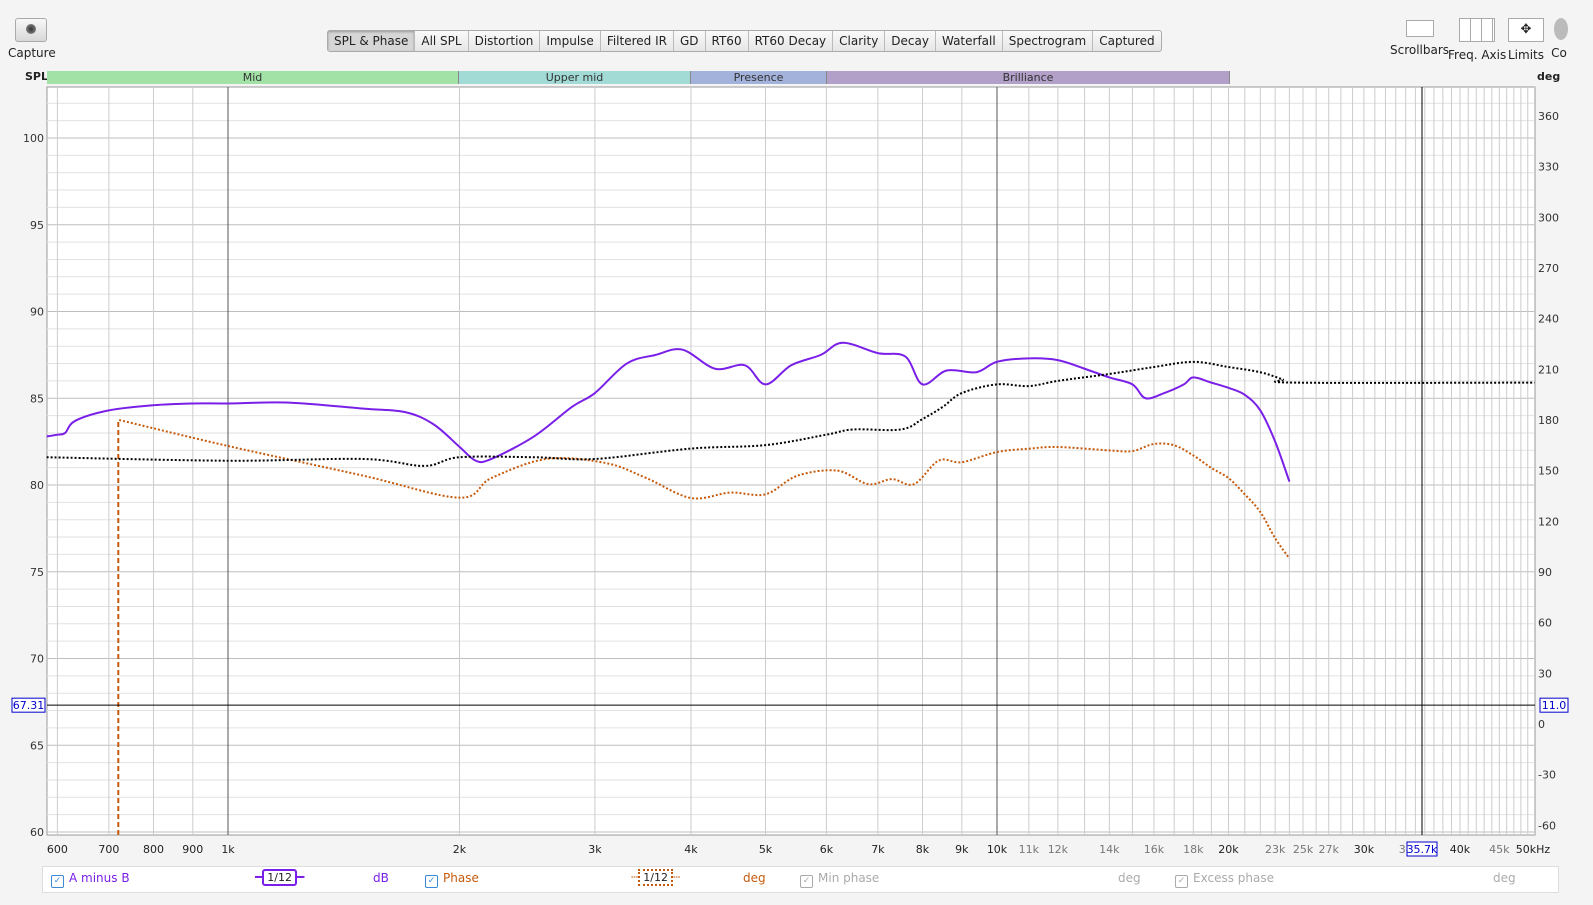 This screenshot has height=905, width=1593. Describe the element at coordinates (108, 849) in the screenshot. I see `x-tick-label: 700` at that location.